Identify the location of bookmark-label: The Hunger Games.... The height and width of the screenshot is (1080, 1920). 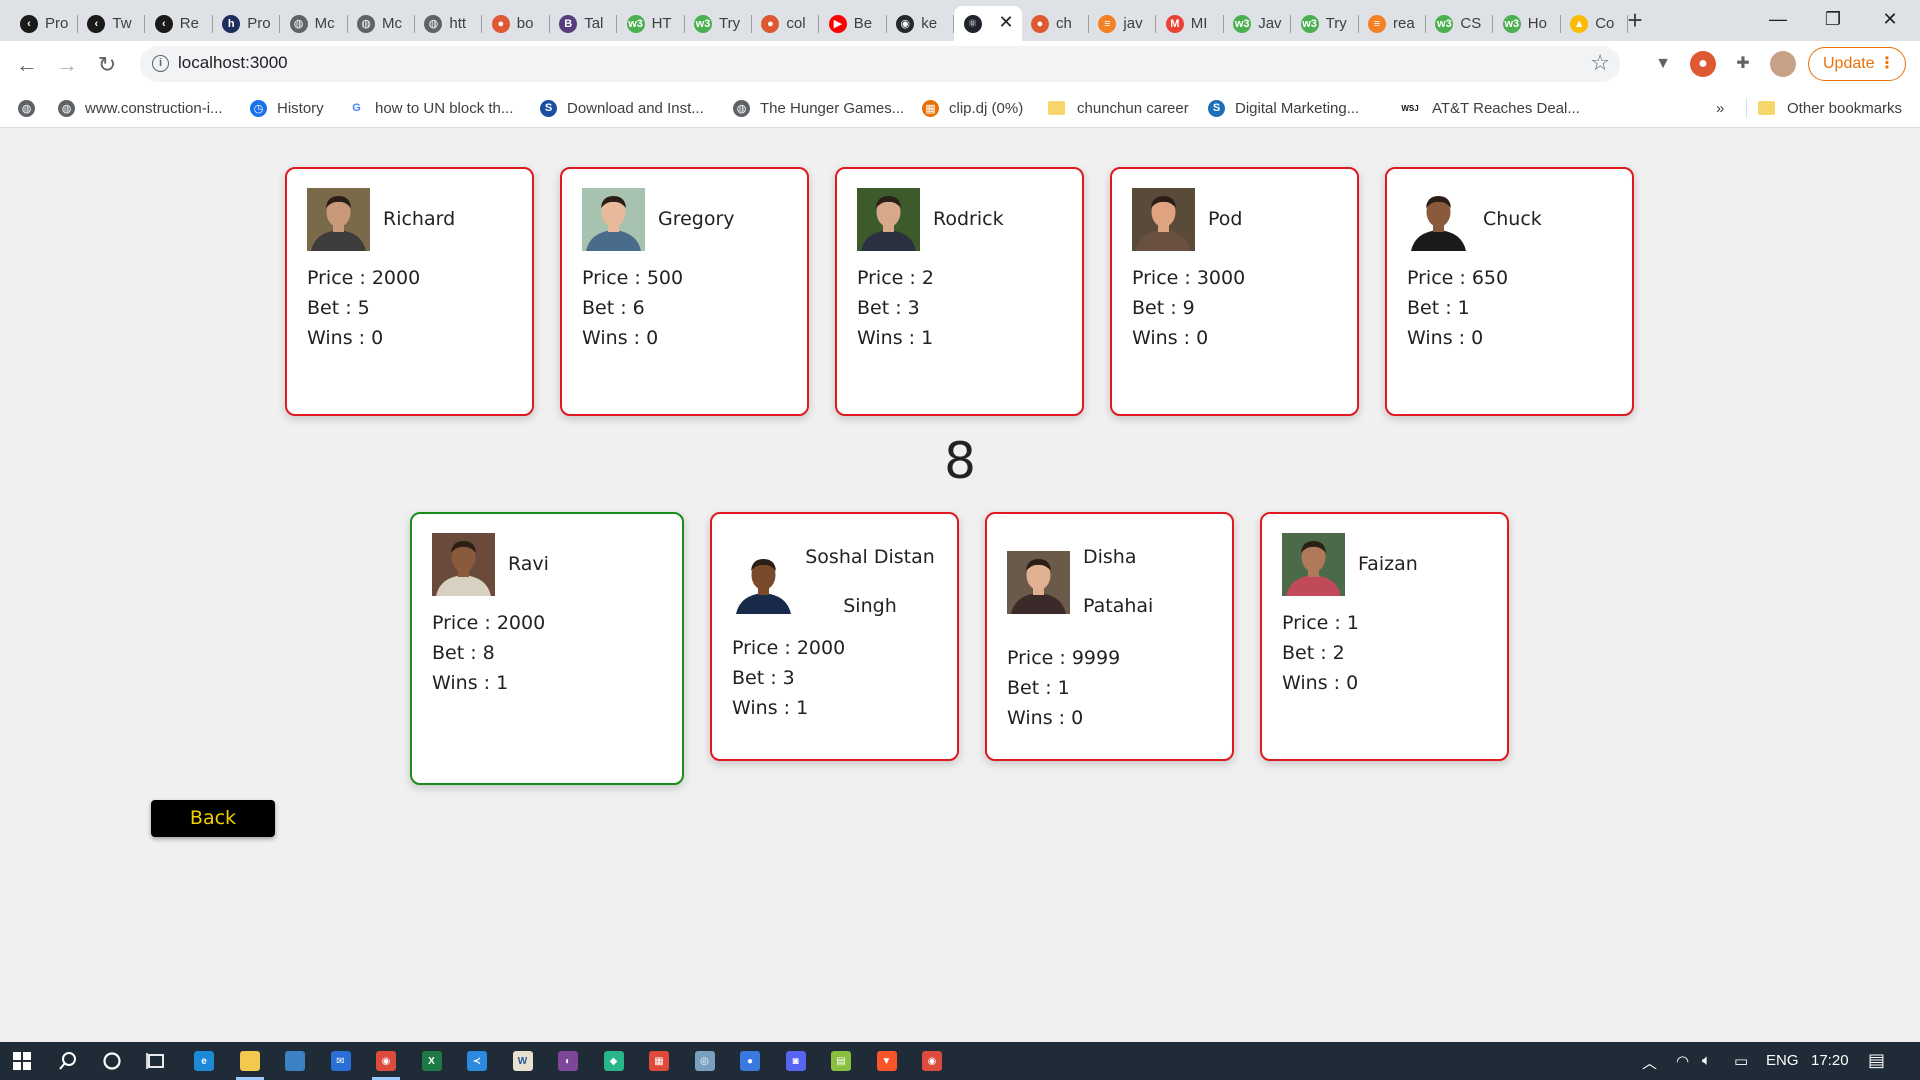
(832, 108).